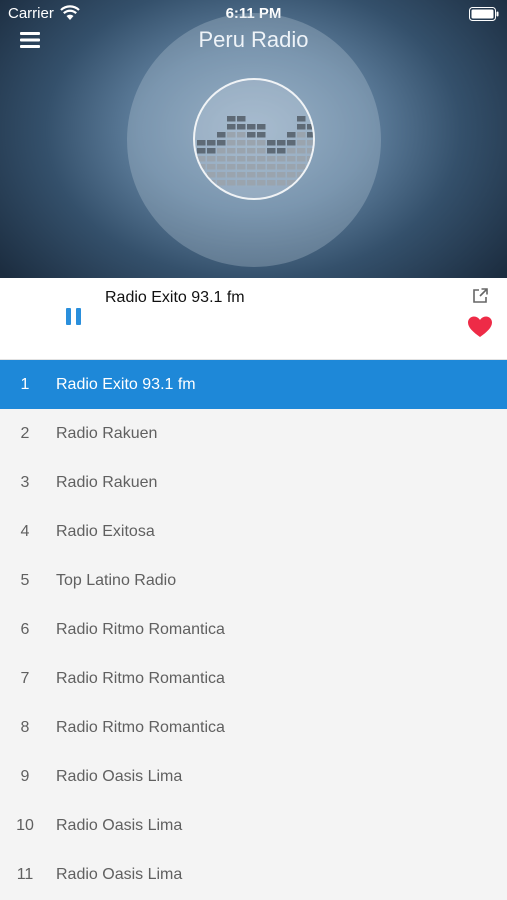  I want to click on station-number: 9, so click(25, 776).